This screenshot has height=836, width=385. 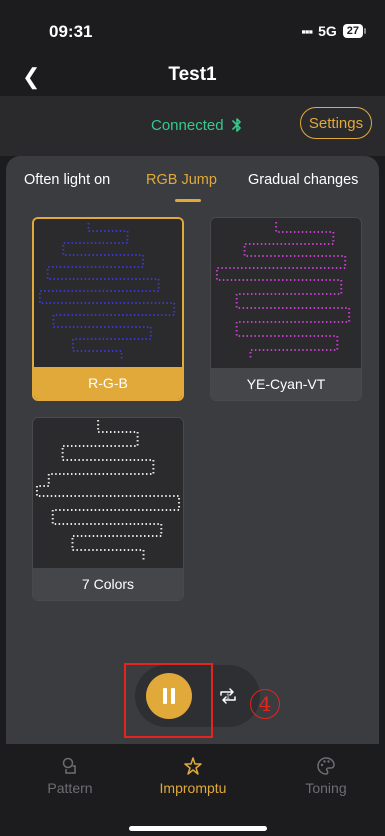 I want to click on status-indicators: ▪▪▪ 5G 27, so click(x=334, y=31).